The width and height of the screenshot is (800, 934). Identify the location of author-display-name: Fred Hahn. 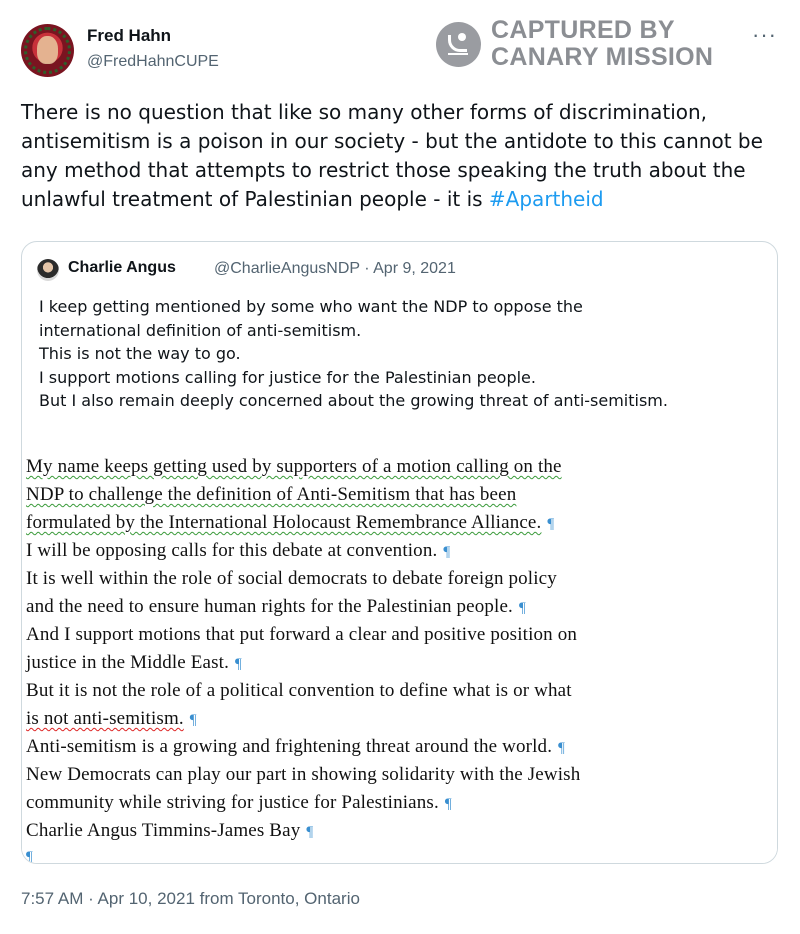
(129, 36).